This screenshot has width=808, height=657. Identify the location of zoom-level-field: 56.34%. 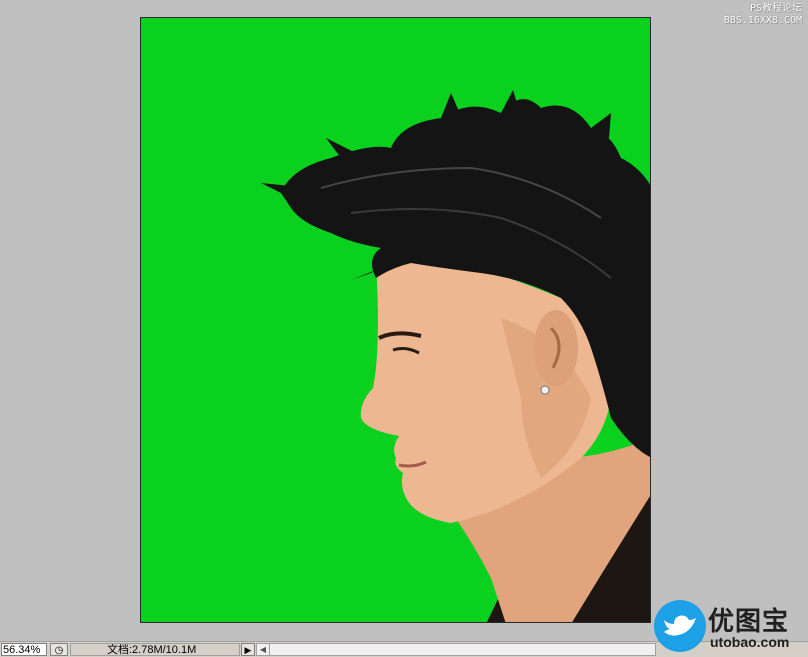
(24, 649).